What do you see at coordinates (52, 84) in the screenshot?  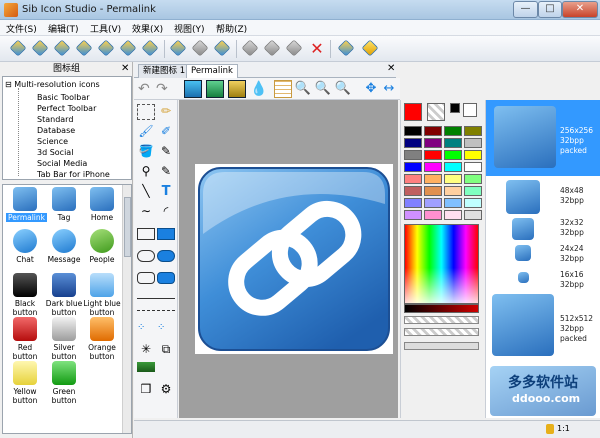 I see `tree-root: ⊟ Multi-resolution icons` at bounding box center [52, 84].